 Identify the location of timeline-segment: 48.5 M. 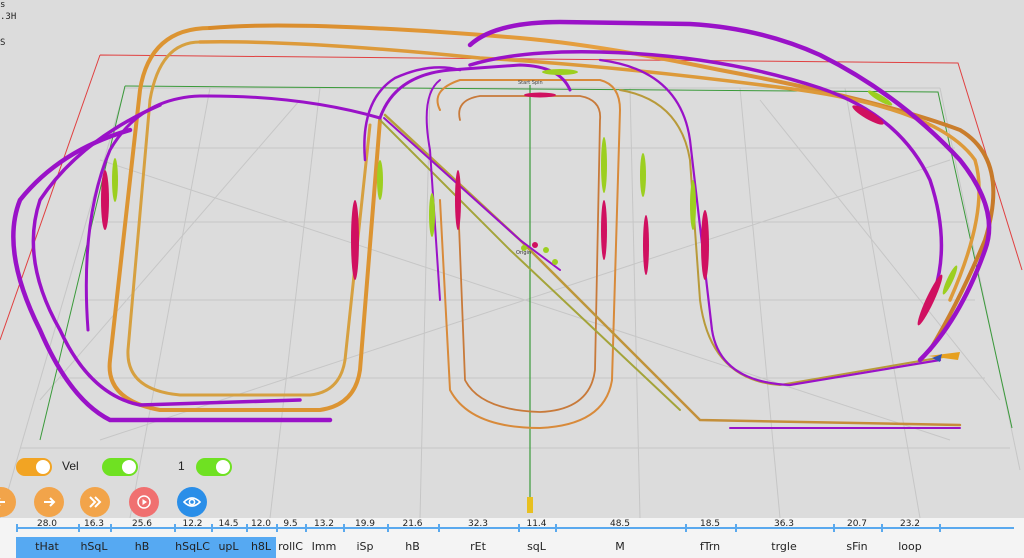
(620, 538).